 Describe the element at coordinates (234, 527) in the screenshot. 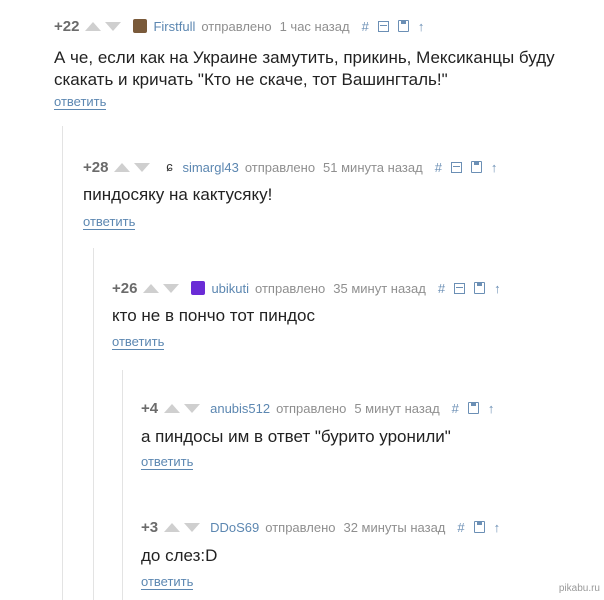

I see `username: DDoS69` at that location.